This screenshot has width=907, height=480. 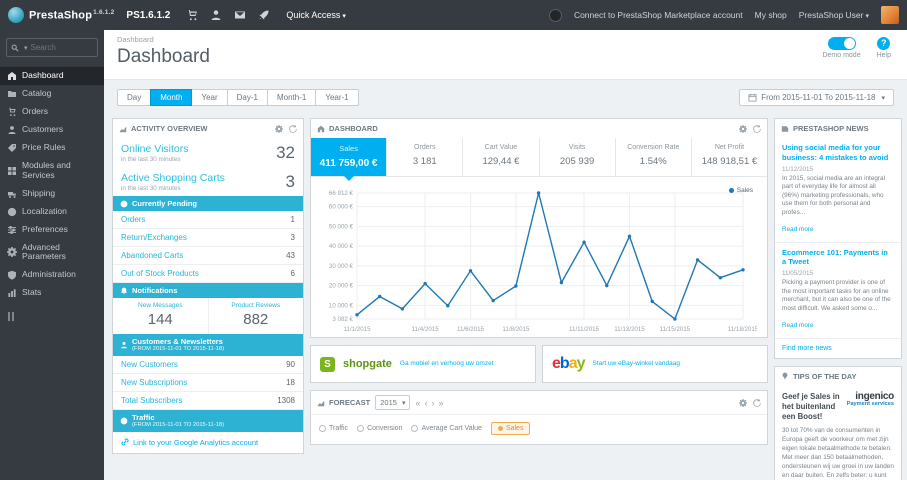 What do you see at coordinates (12, 230) in the screenshot?
I see `sliders-icon` at bounding box center [12, 230].